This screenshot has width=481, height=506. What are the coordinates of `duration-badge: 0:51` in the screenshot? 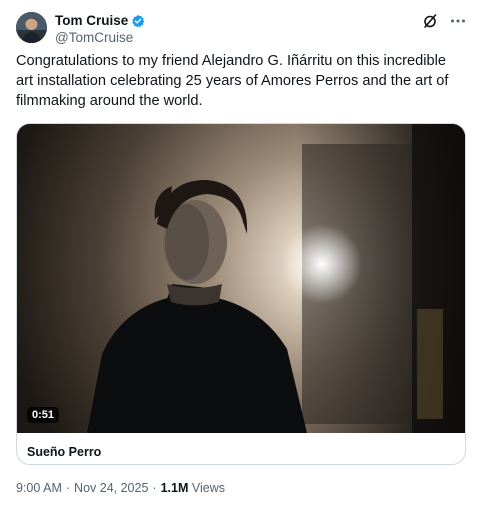 It's located at (43, 415).